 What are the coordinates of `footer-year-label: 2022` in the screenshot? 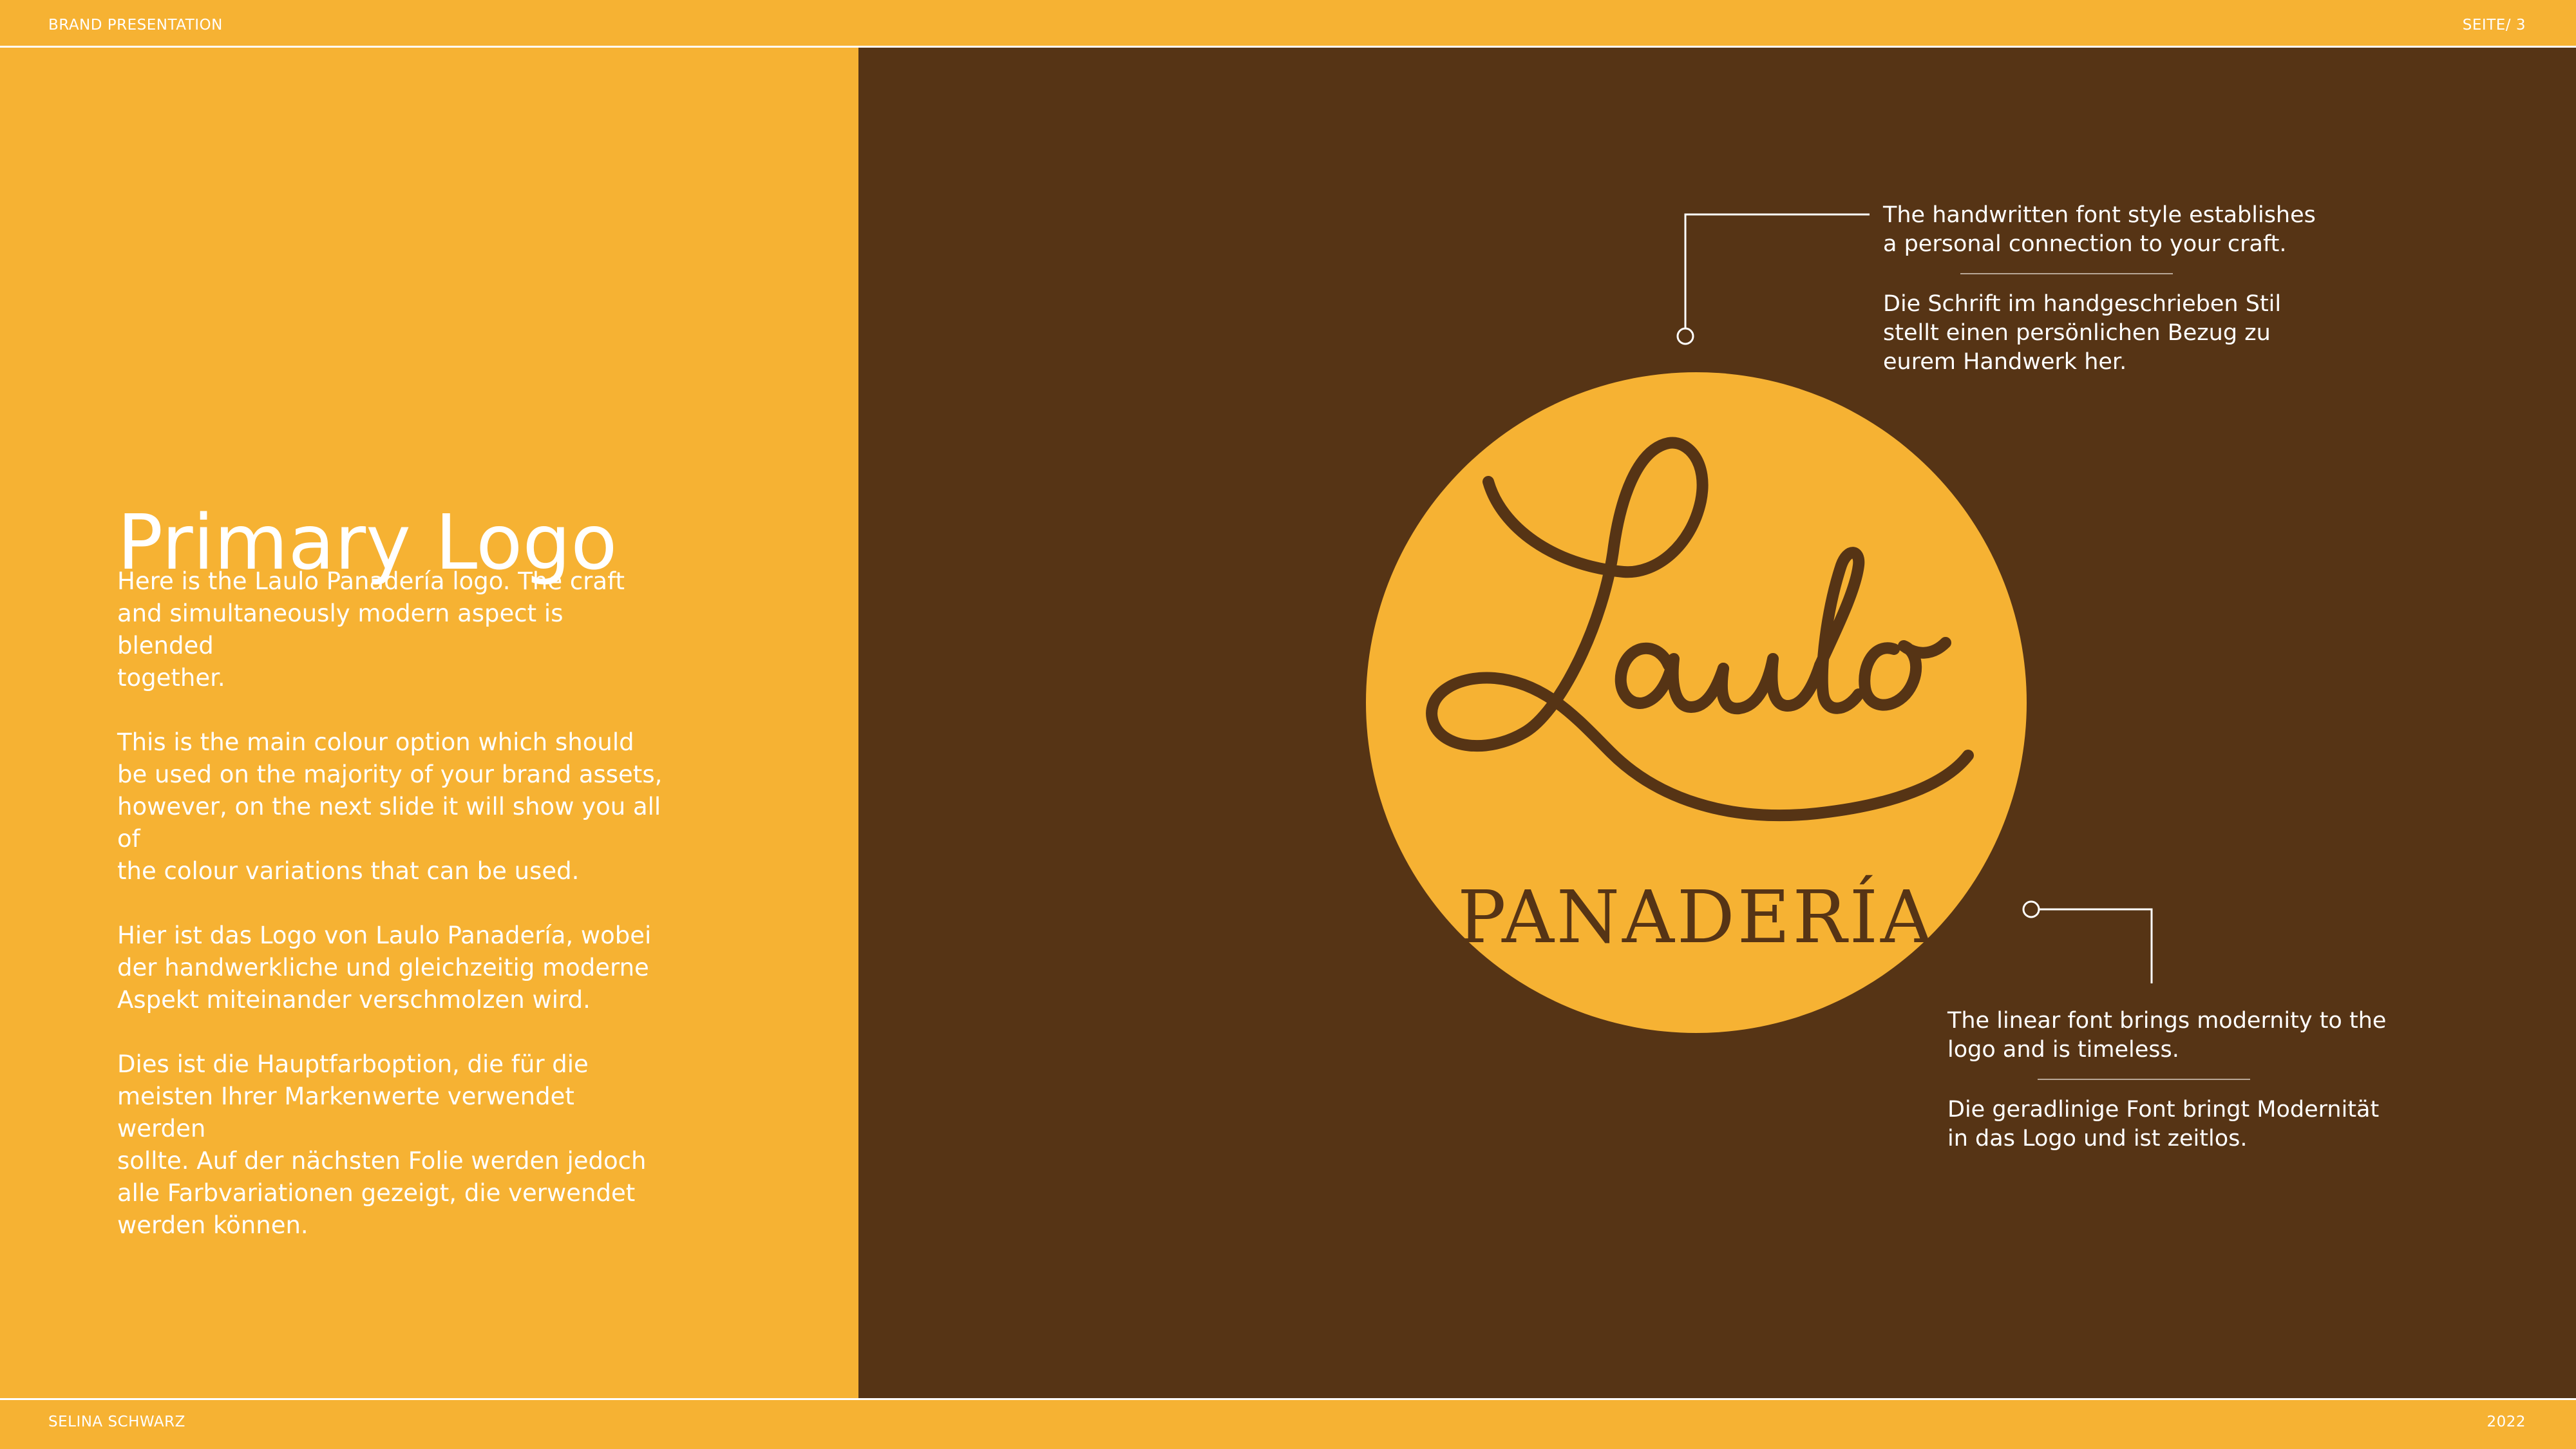 It's located at (2506, 1422).